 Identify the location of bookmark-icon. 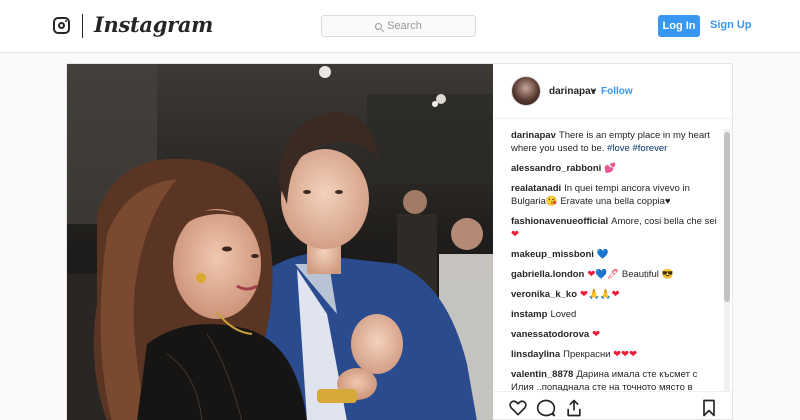
(709, 408).